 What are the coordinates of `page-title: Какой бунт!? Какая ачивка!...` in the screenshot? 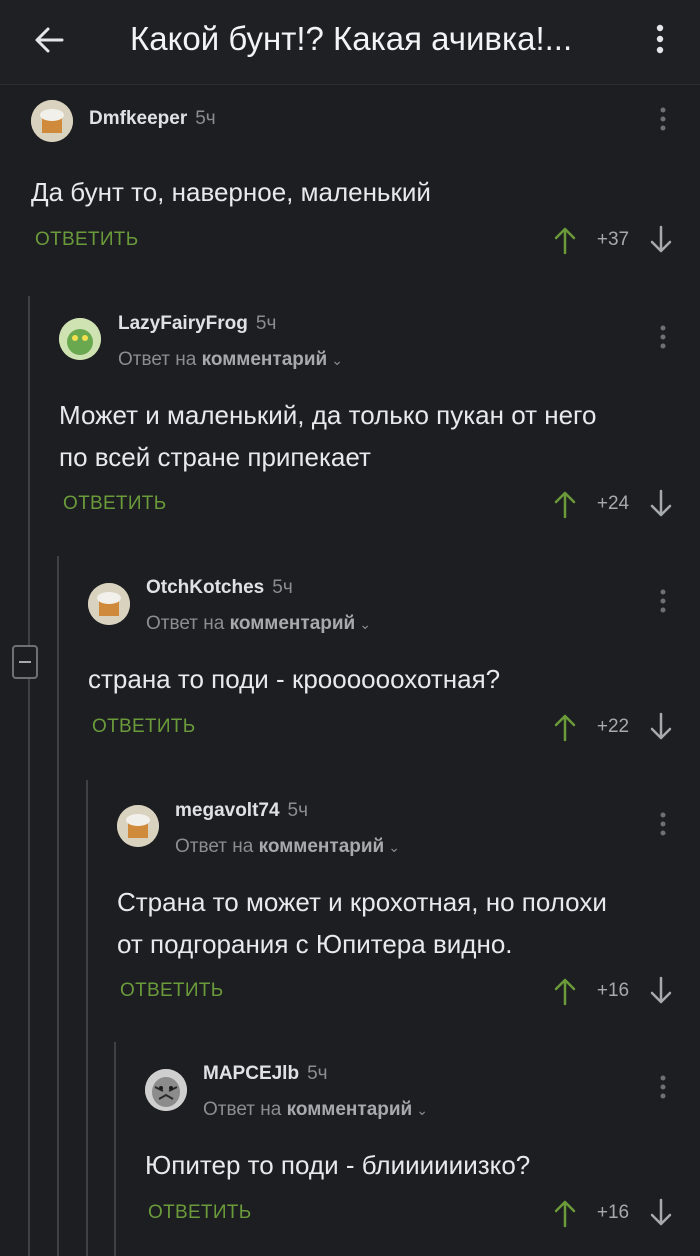 It's located at (351, 38).